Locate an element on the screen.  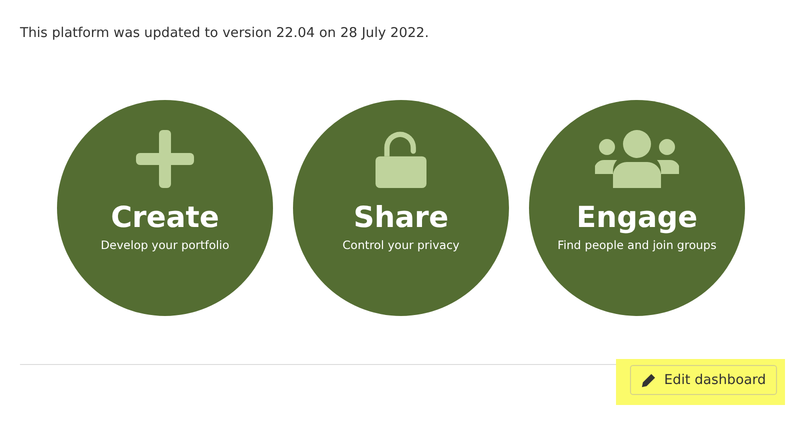
feature-card: Create Develop your portfolio is located at coordinates (165, 208).